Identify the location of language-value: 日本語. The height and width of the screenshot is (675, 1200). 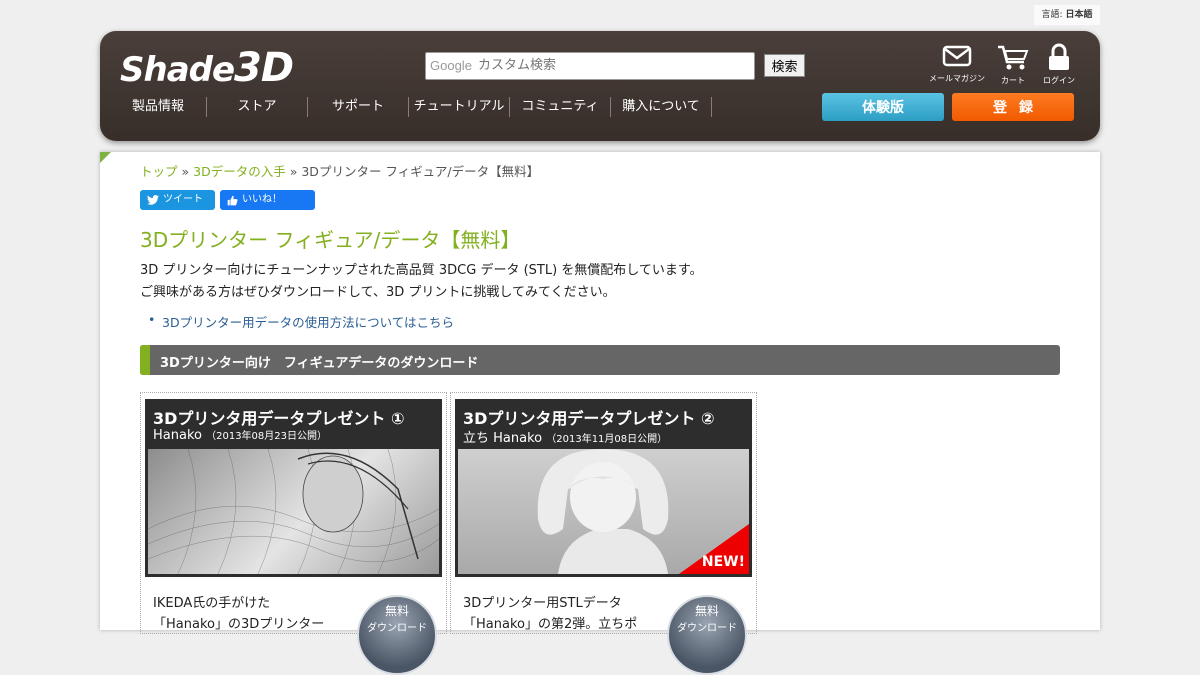
(1079, 15).